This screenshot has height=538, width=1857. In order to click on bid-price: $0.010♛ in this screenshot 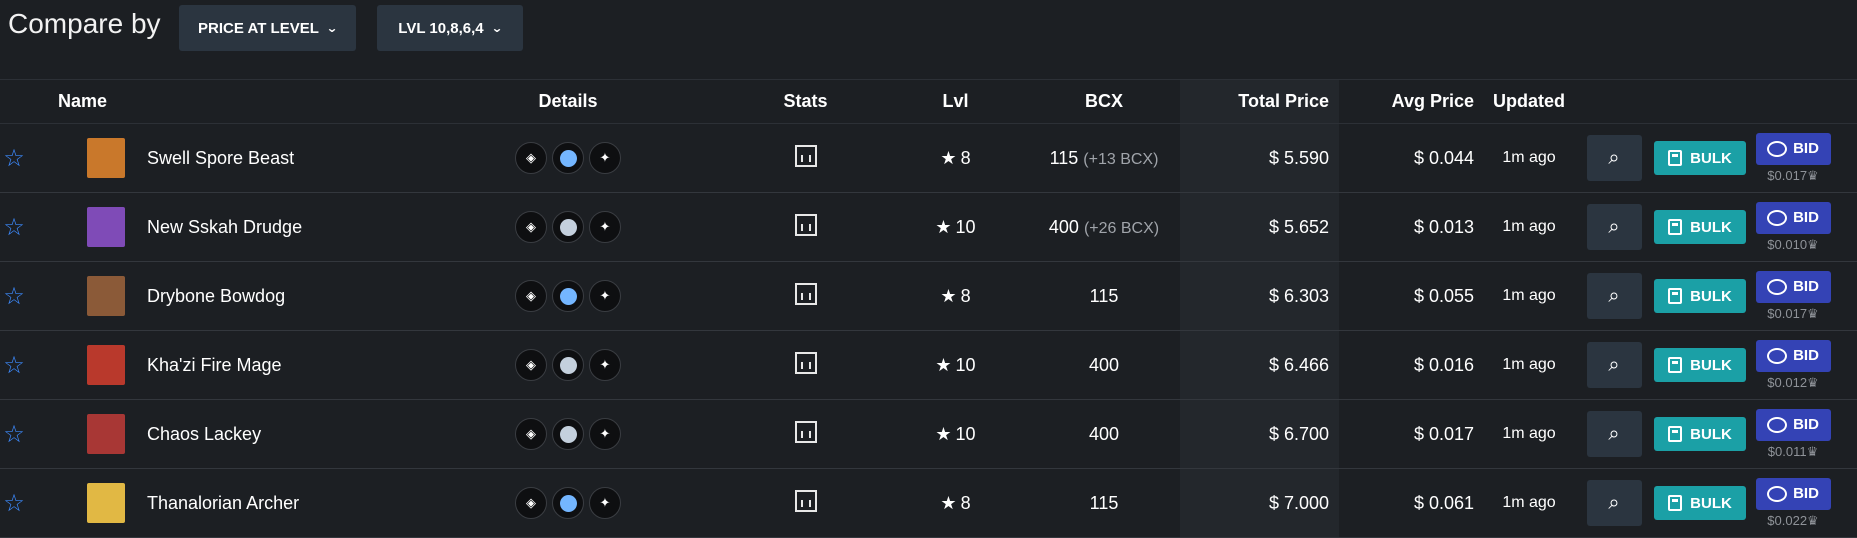, I will do `click(1792, 245)`.